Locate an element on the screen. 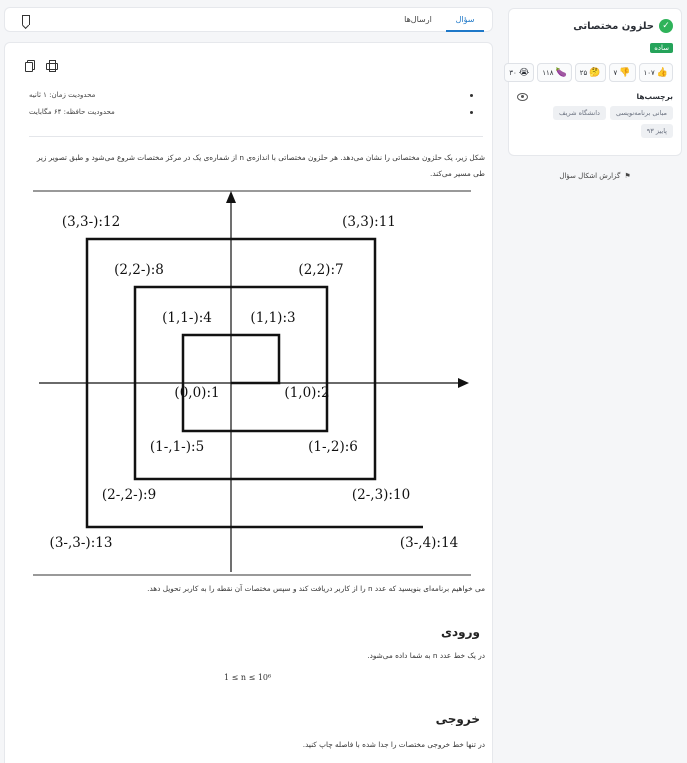 The height and width of the screenshot is (763, 687). tab-submissions: ارسال‌ها is located at coordinates (418, 20).